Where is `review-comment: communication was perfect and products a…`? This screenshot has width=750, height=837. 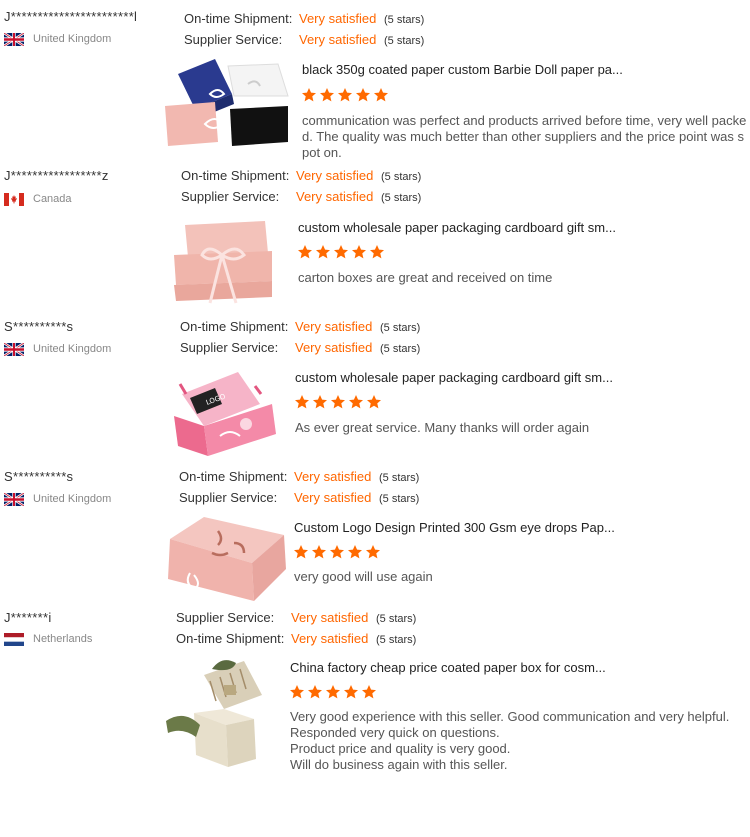 review-comment: communication was perfect and products a… is located at coordinates (524, 136).